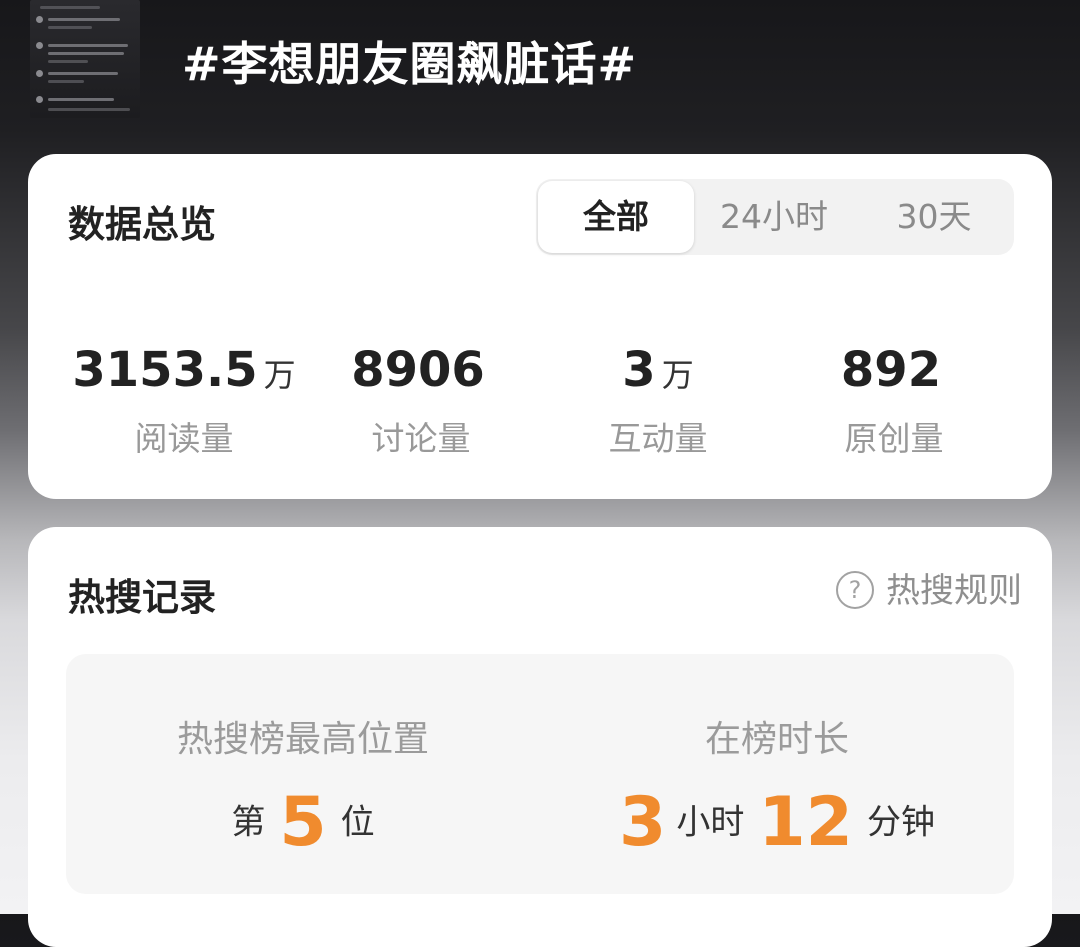 The height and width of the screenshot is (947, 1080). Describe the element at coordinates (142, 597) in the screenshot. I see `hot-search-title: 热搜记录` at that location.